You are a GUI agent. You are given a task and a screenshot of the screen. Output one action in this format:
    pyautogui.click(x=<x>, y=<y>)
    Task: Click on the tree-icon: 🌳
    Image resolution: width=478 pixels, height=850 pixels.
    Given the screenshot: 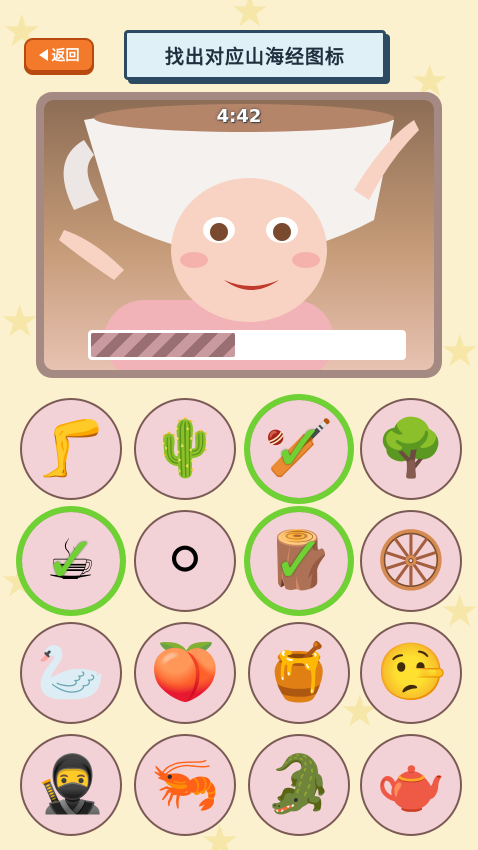 What is the action you would take?
    pyautogui.click(x=411, y=448)
    